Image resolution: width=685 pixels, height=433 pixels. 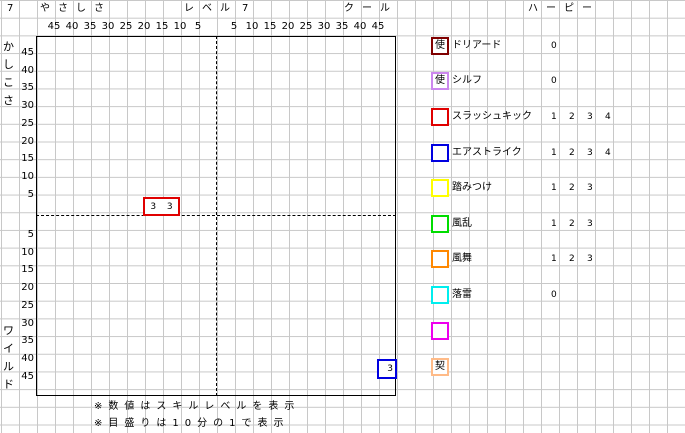 What do you see at coordinates (8, 358) in the screenshot?
I see `y-label-bottom: ワイルド` at bounding box center [8, 358].